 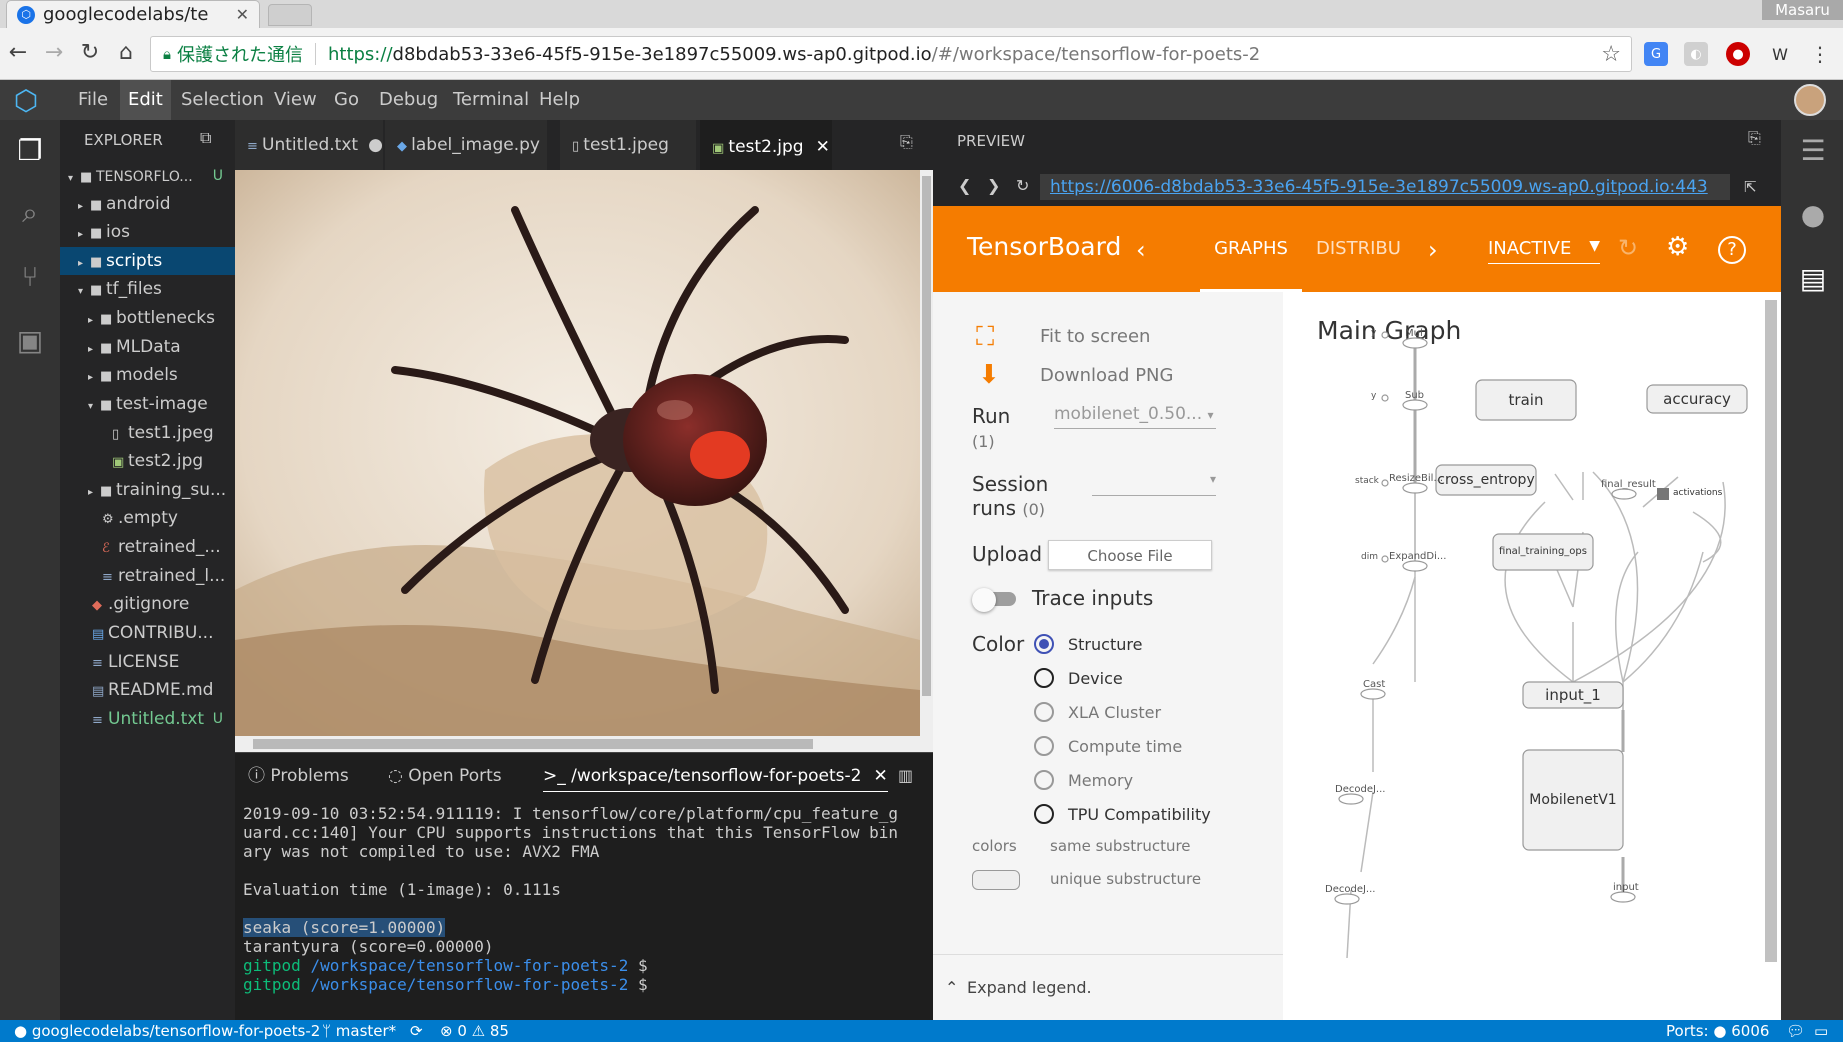 What do you see at coordinates (1106, 375) in the screenshot?
I see `download-png-button: Download PNG` at bounding box center [1106, 375].